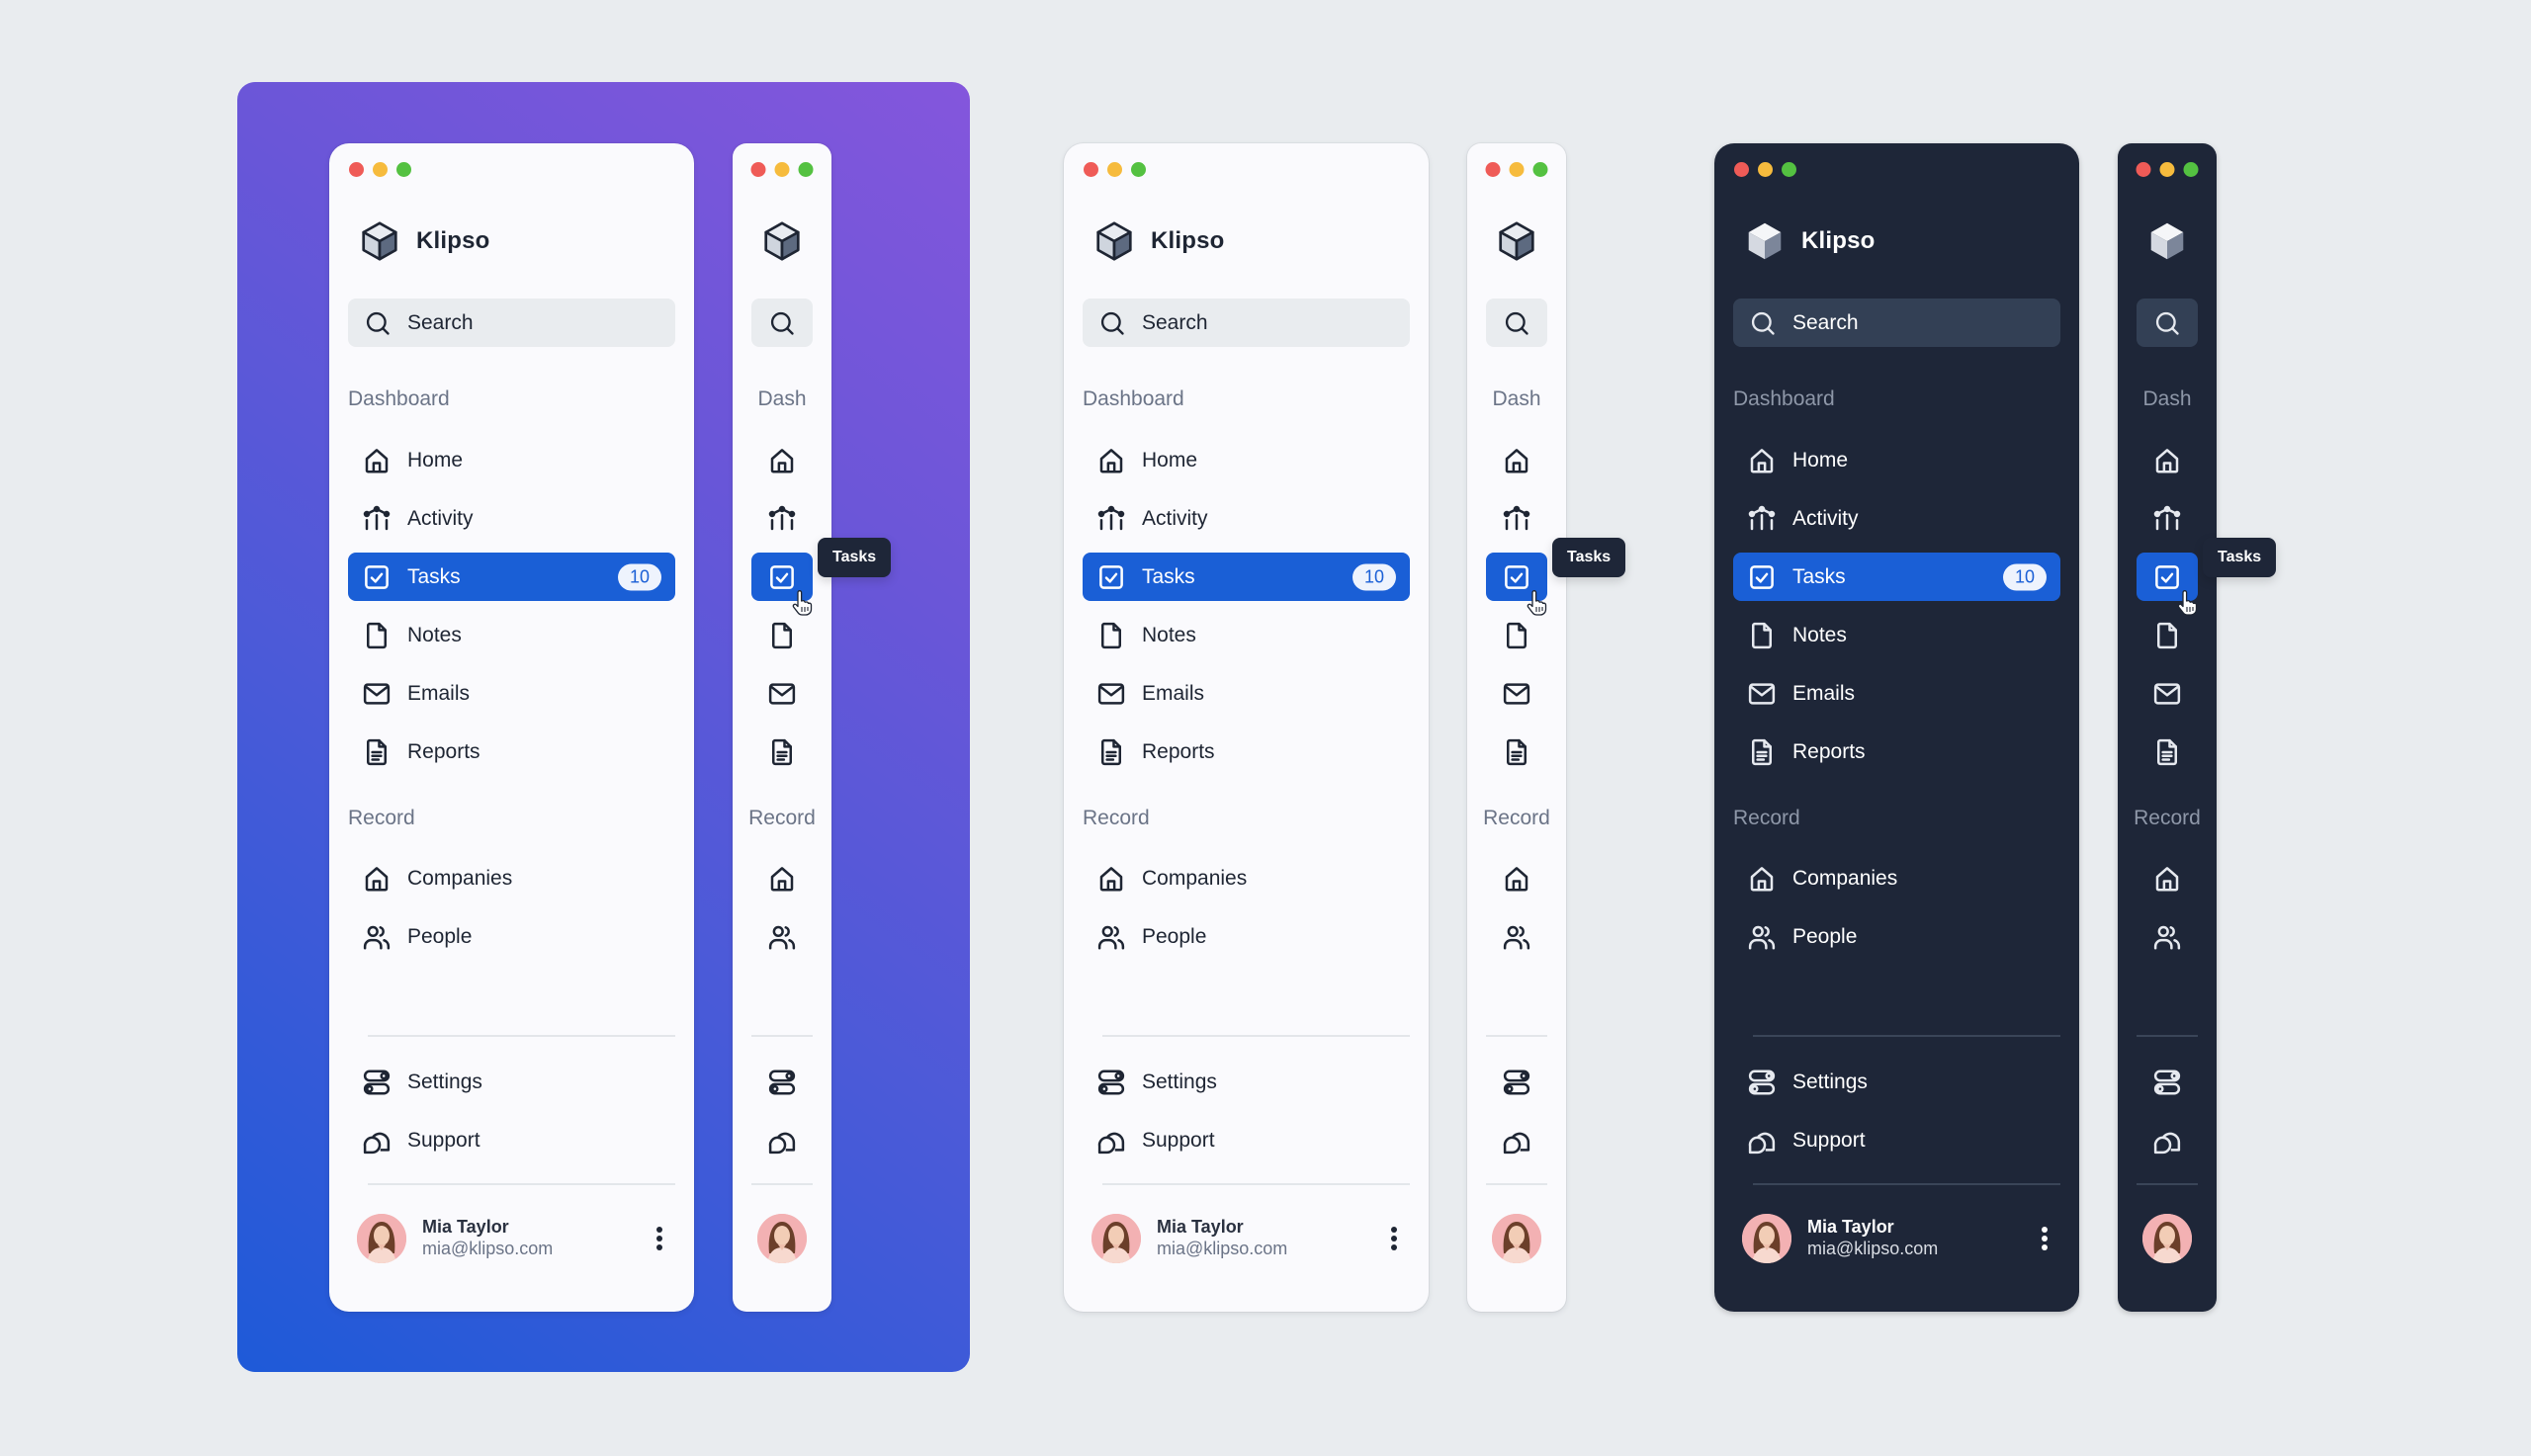 The height and width of the screenshot is (1456, 2531). What do you see at coordinates (1873, 1248) in the screenshot?
I see `user-email: mia@klipso.com` at bounding box center [1873, 1248].